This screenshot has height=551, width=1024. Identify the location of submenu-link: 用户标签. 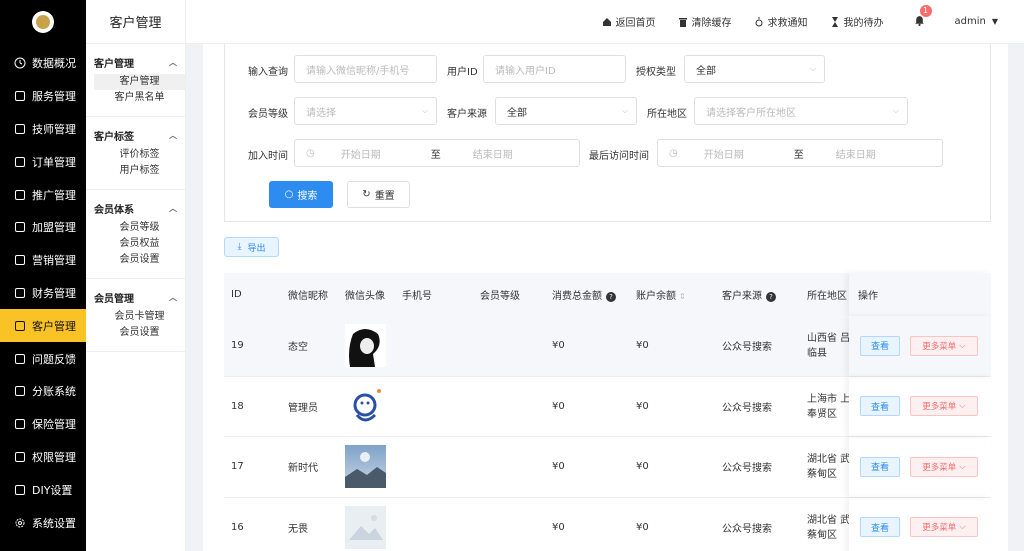
(139, 171).